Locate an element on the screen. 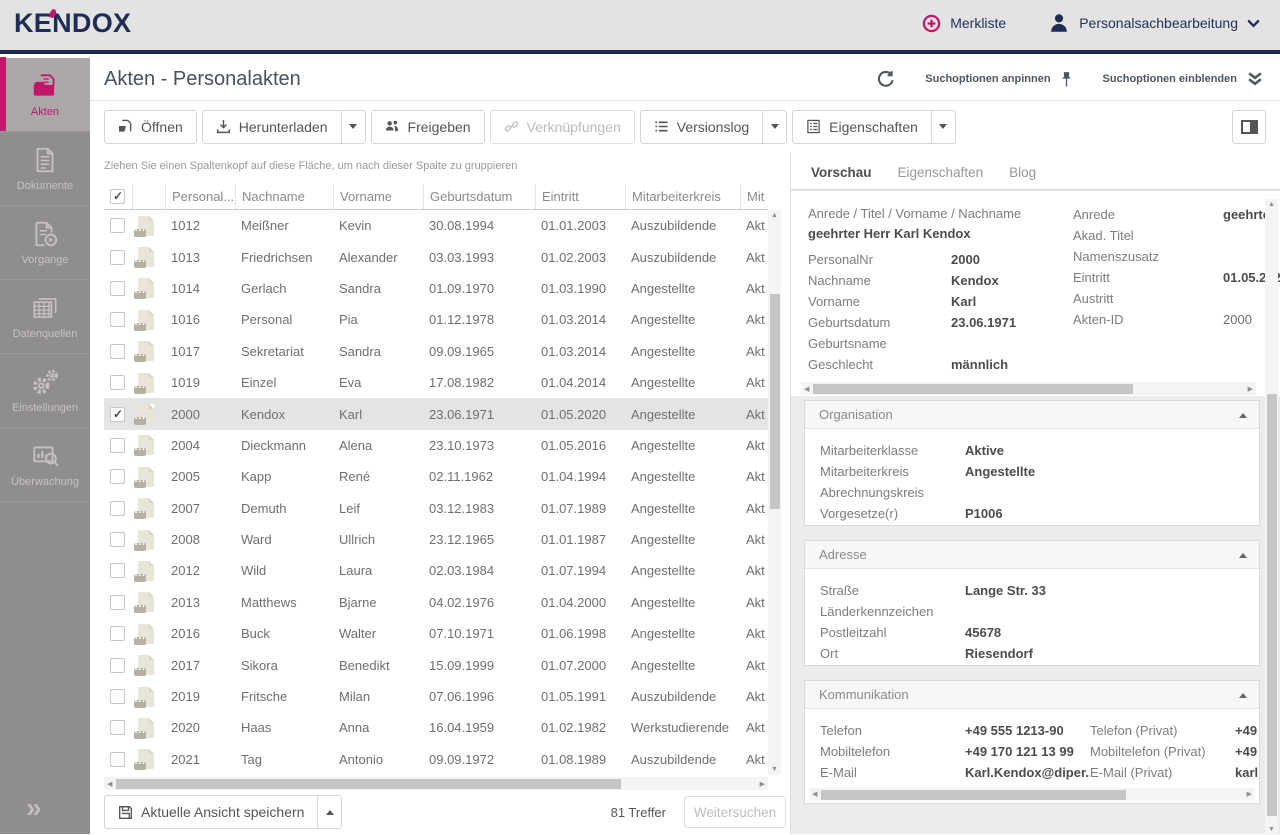  column-header-mitarbeiterkreis: Mitarbeiterkreis is located at coordinates (682, 196).